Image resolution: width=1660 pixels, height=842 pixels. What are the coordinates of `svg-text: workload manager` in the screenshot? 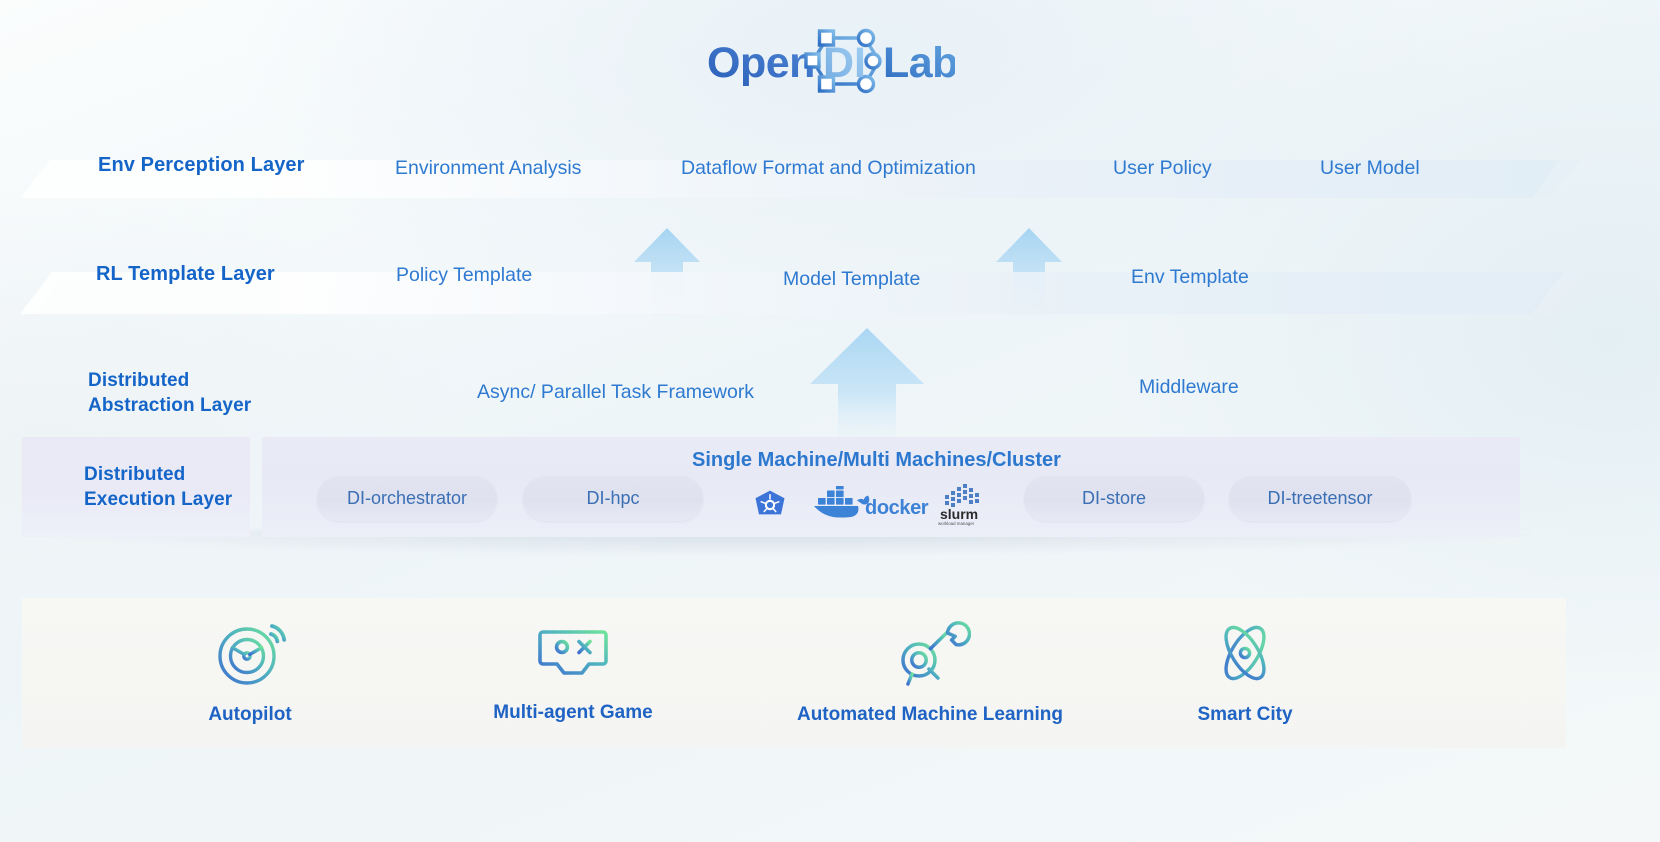 It's located at (956, 523).